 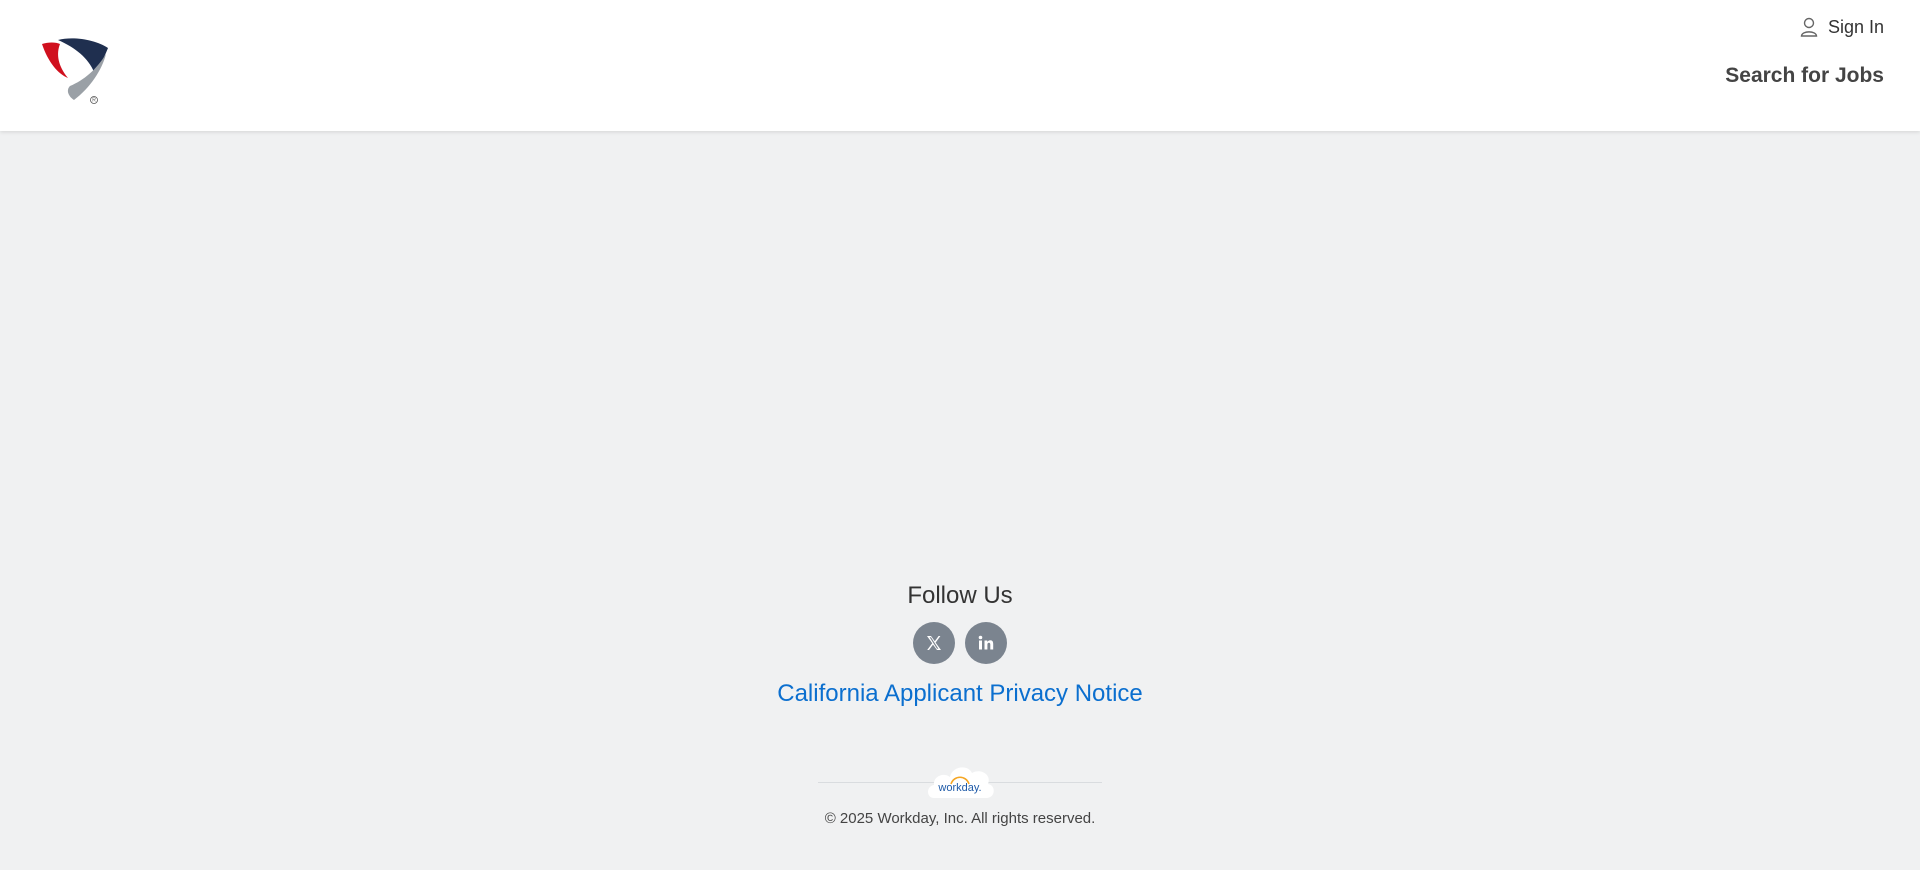 I want to click on company-logo: R, so click(x=75, y=71).